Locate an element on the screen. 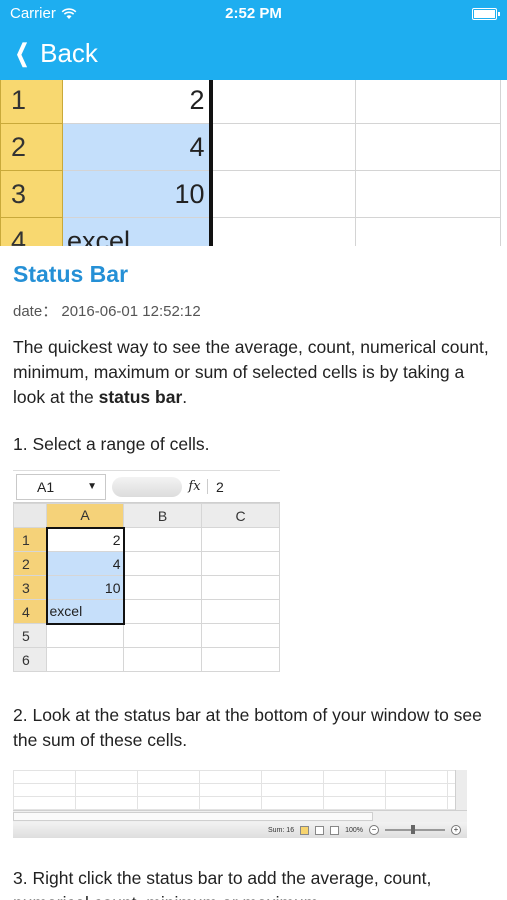 The width and height of the screenshot is (507, 900). excel-grid: A B C 1 2 2 4 3 10 4 excel 5 6 is located at coordinates (146, 587).